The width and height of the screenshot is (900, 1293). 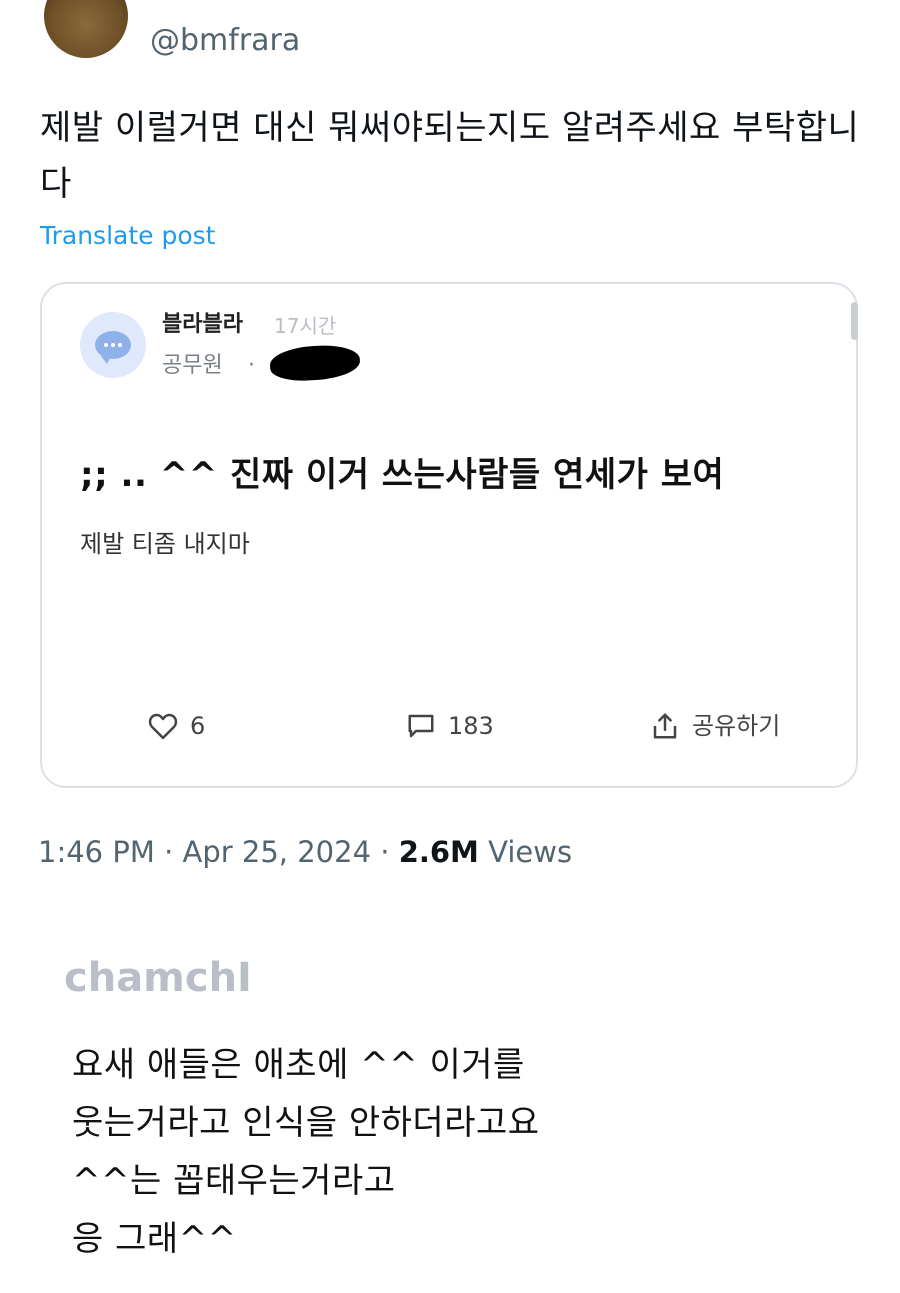 What do you see at coordinates (163, 726) in the screenshot?
I see `heart-icon` at bounding box center [163, 726].